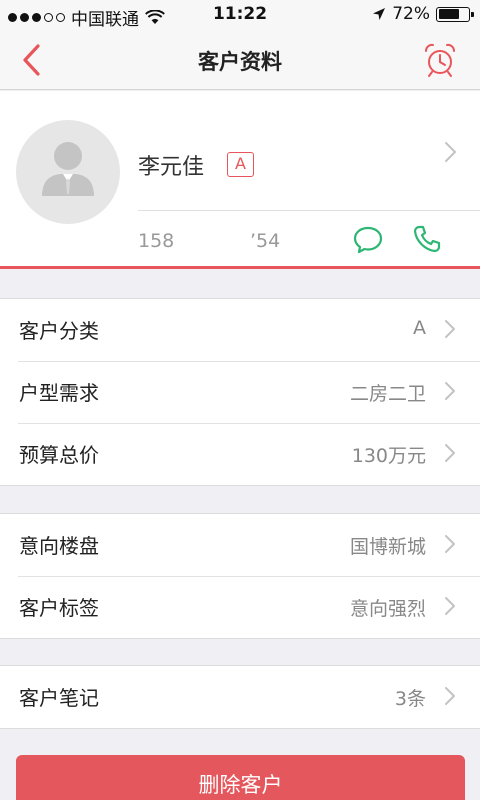  I want to click on phone-call-icon, so click(427, 239).